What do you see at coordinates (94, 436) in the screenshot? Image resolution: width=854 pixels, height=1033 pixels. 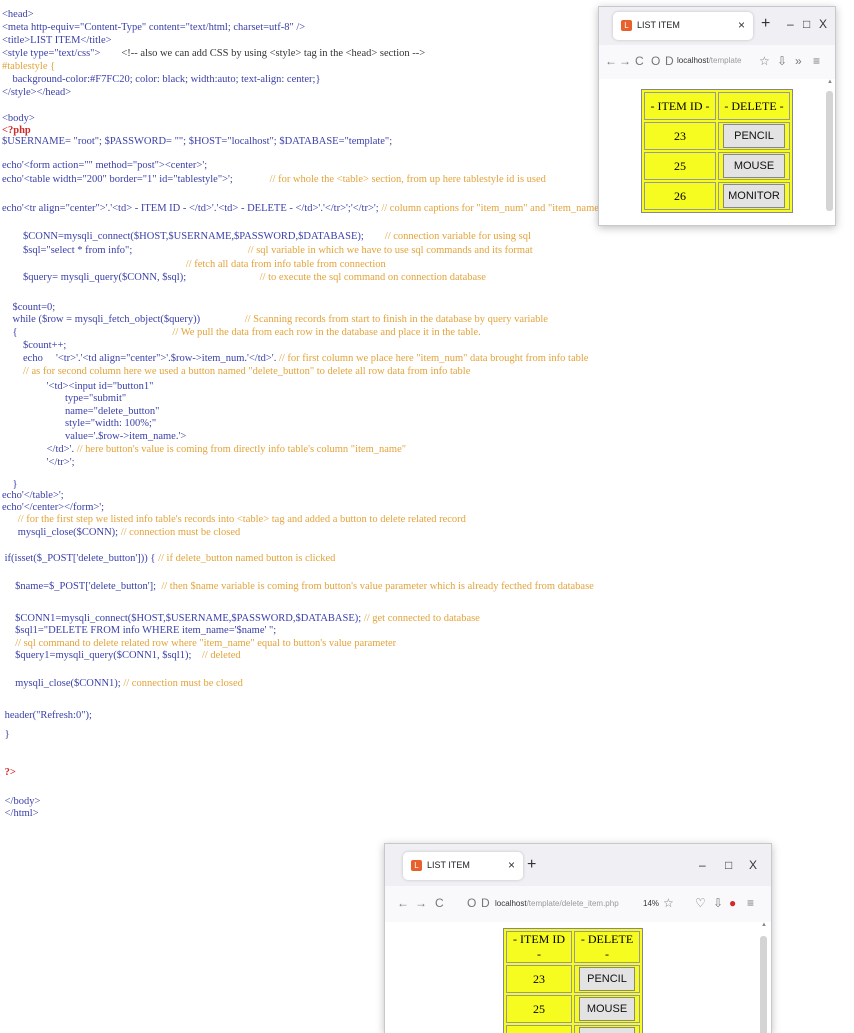 I see `code-line: value='.$row->item_name.'>` at bounding box center [94, 436].